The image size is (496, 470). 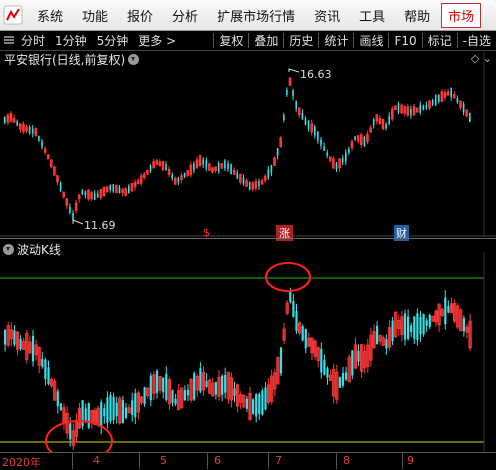 I want to click on tool-watchlist-button: -自选, so click(x=477, y=40).